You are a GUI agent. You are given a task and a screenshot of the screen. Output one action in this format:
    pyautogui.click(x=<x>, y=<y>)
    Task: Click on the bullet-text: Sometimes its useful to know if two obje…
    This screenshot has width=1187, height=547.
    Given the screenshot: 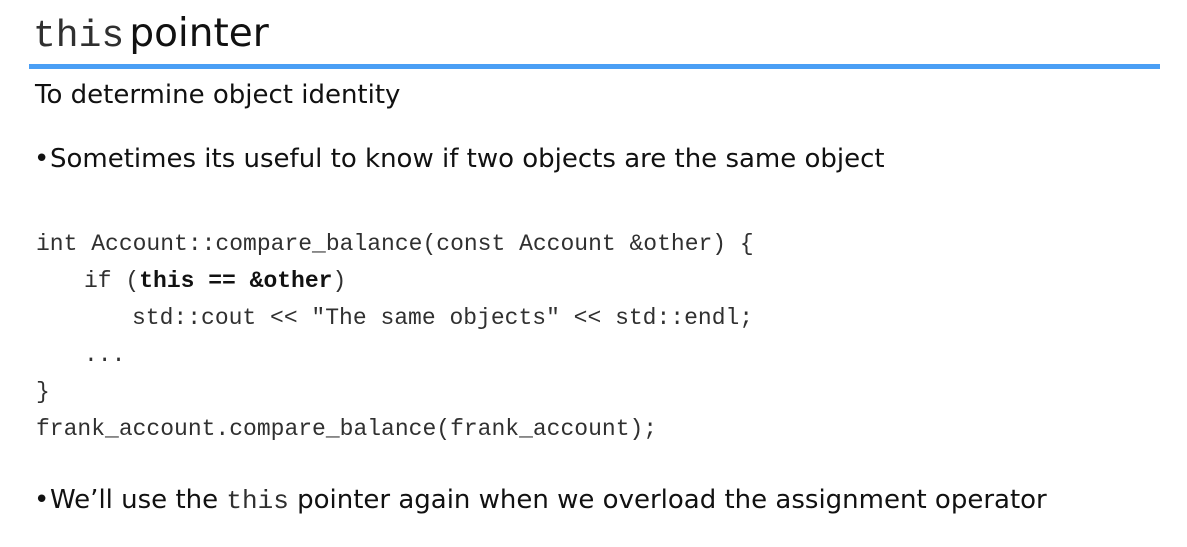 What is the action you would take?
    pyautogui.click(x=467, y=159)
    